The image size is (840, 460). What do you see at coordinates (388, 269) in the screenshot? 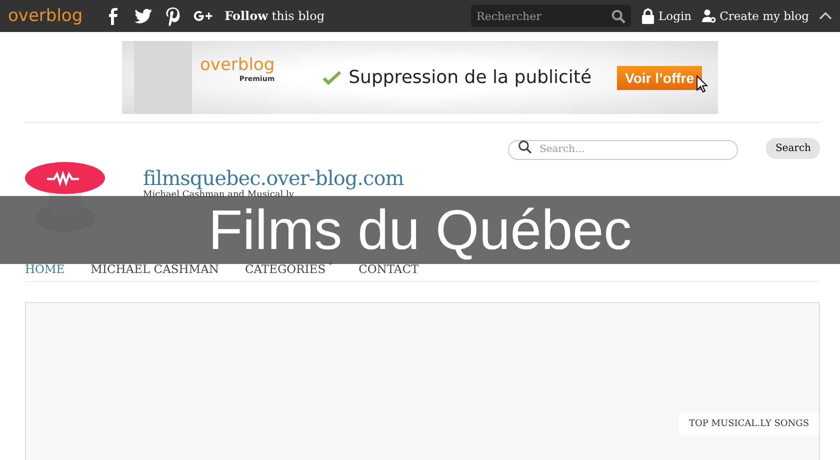
I see `nav-link: CONTACT` at bounding box center [388, 269].